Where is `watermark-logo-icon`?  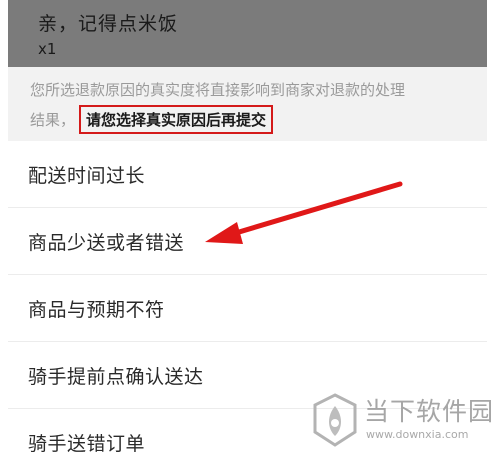
watermark-logo-icon is located at coordinates (335, 420).